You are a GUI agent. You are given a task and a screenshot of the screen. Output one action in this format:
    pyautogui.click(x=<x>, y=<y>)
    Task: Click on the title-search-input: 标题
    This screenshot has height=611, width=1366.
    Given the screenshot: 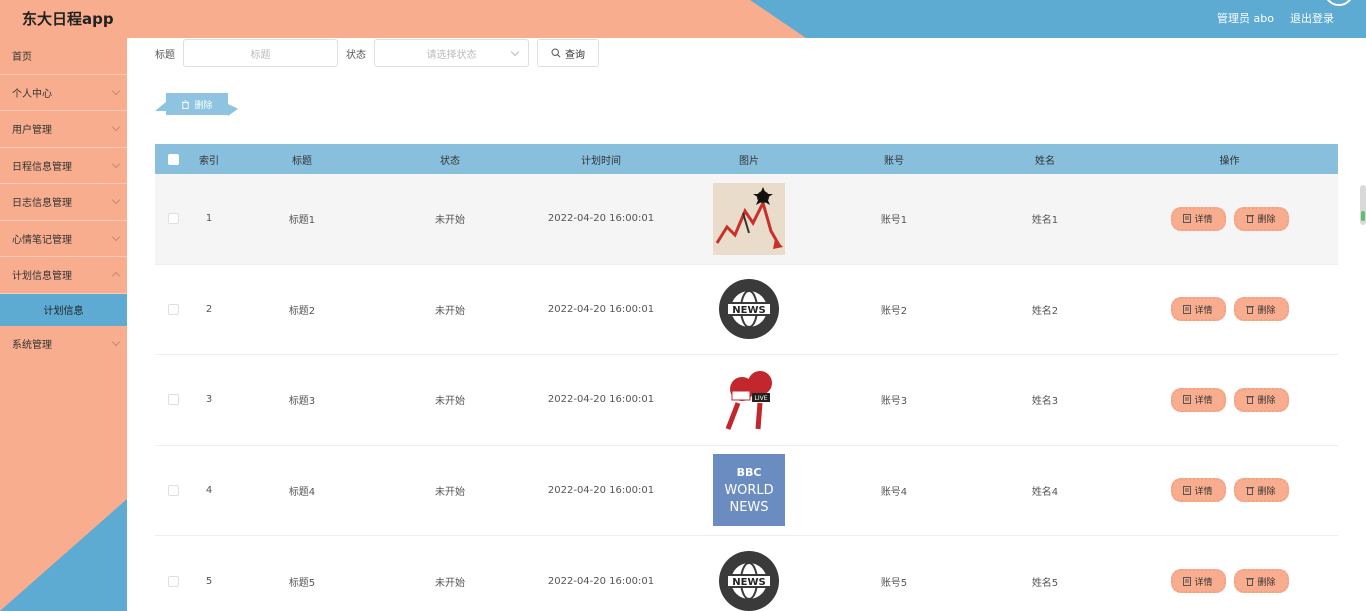 What is the action you would take?
    pyautogui.click(x=260, y=53)
    